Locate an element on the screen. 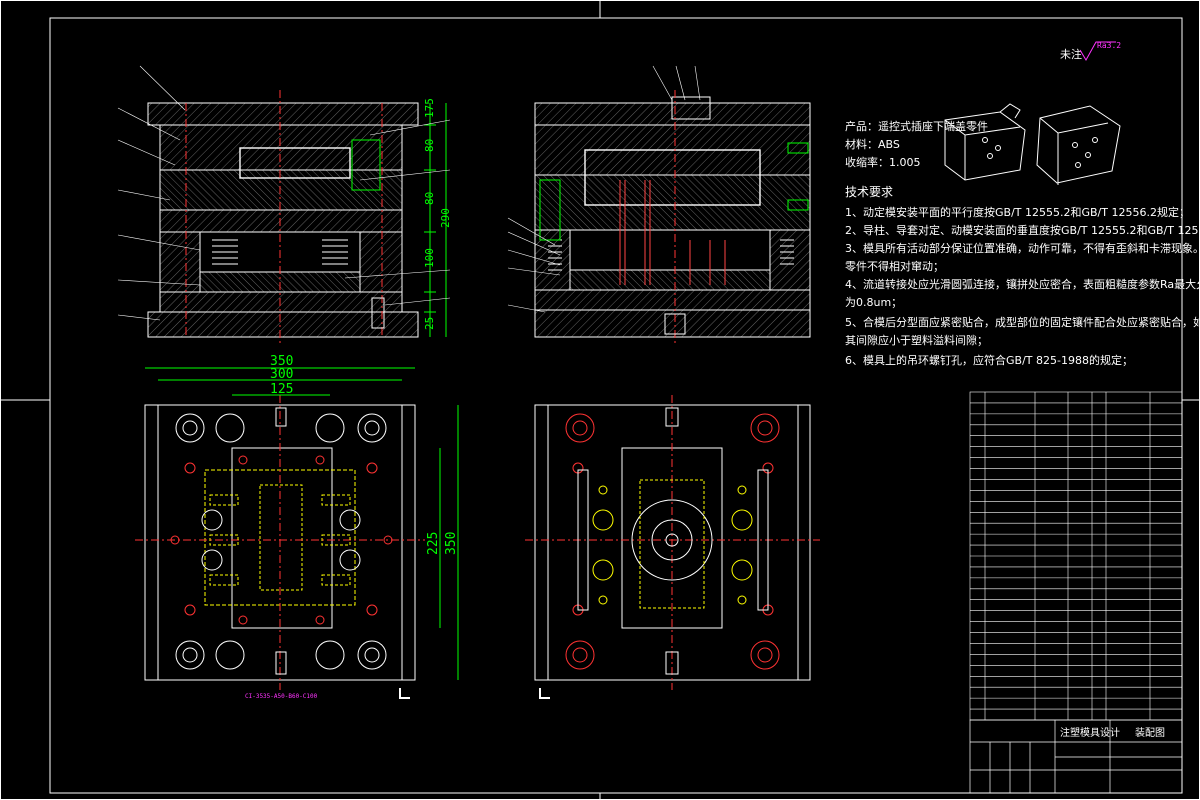 The width and height of the screenshot is (1200, 800). drawing-number: 装配图 is located at coordinates (1150, 732).